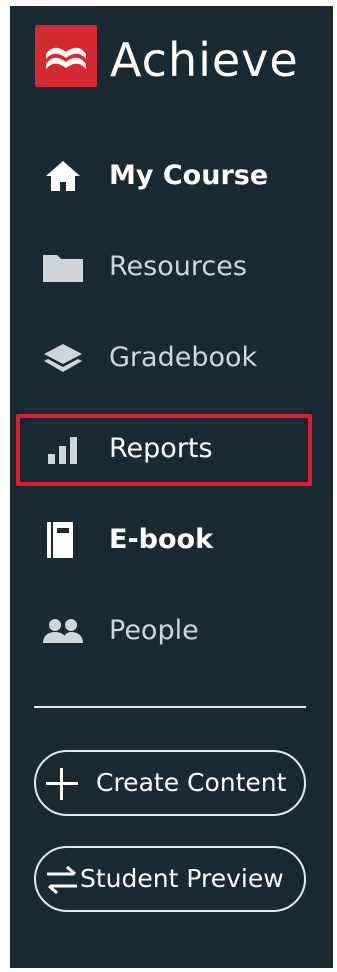  I want to click on plus-icon, so click(62, 784).